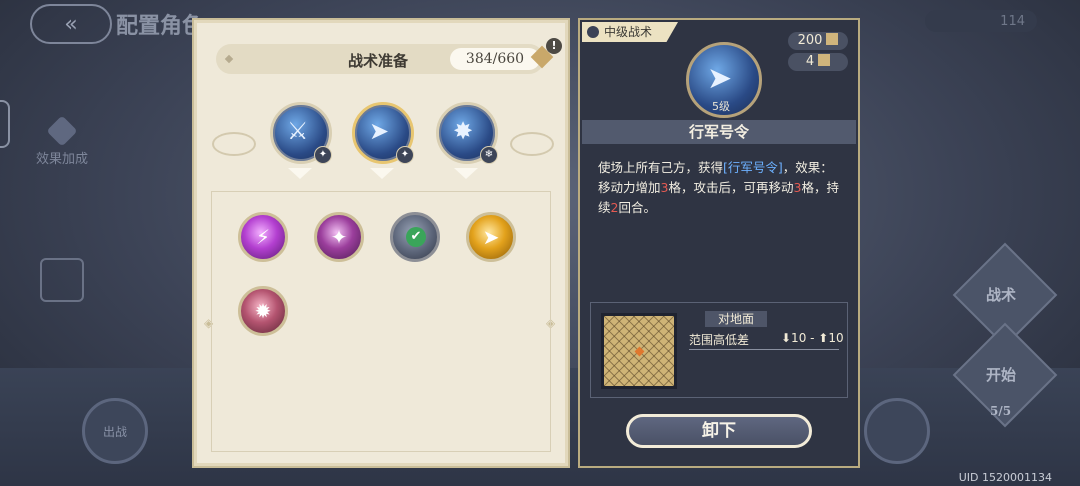 Image resolution: width=1080 pixels, height=486 pixels. What do you see at coordinates (593, 32) in the screenshot?
I see `snowflake-icon` at bounding box center [593, 32].